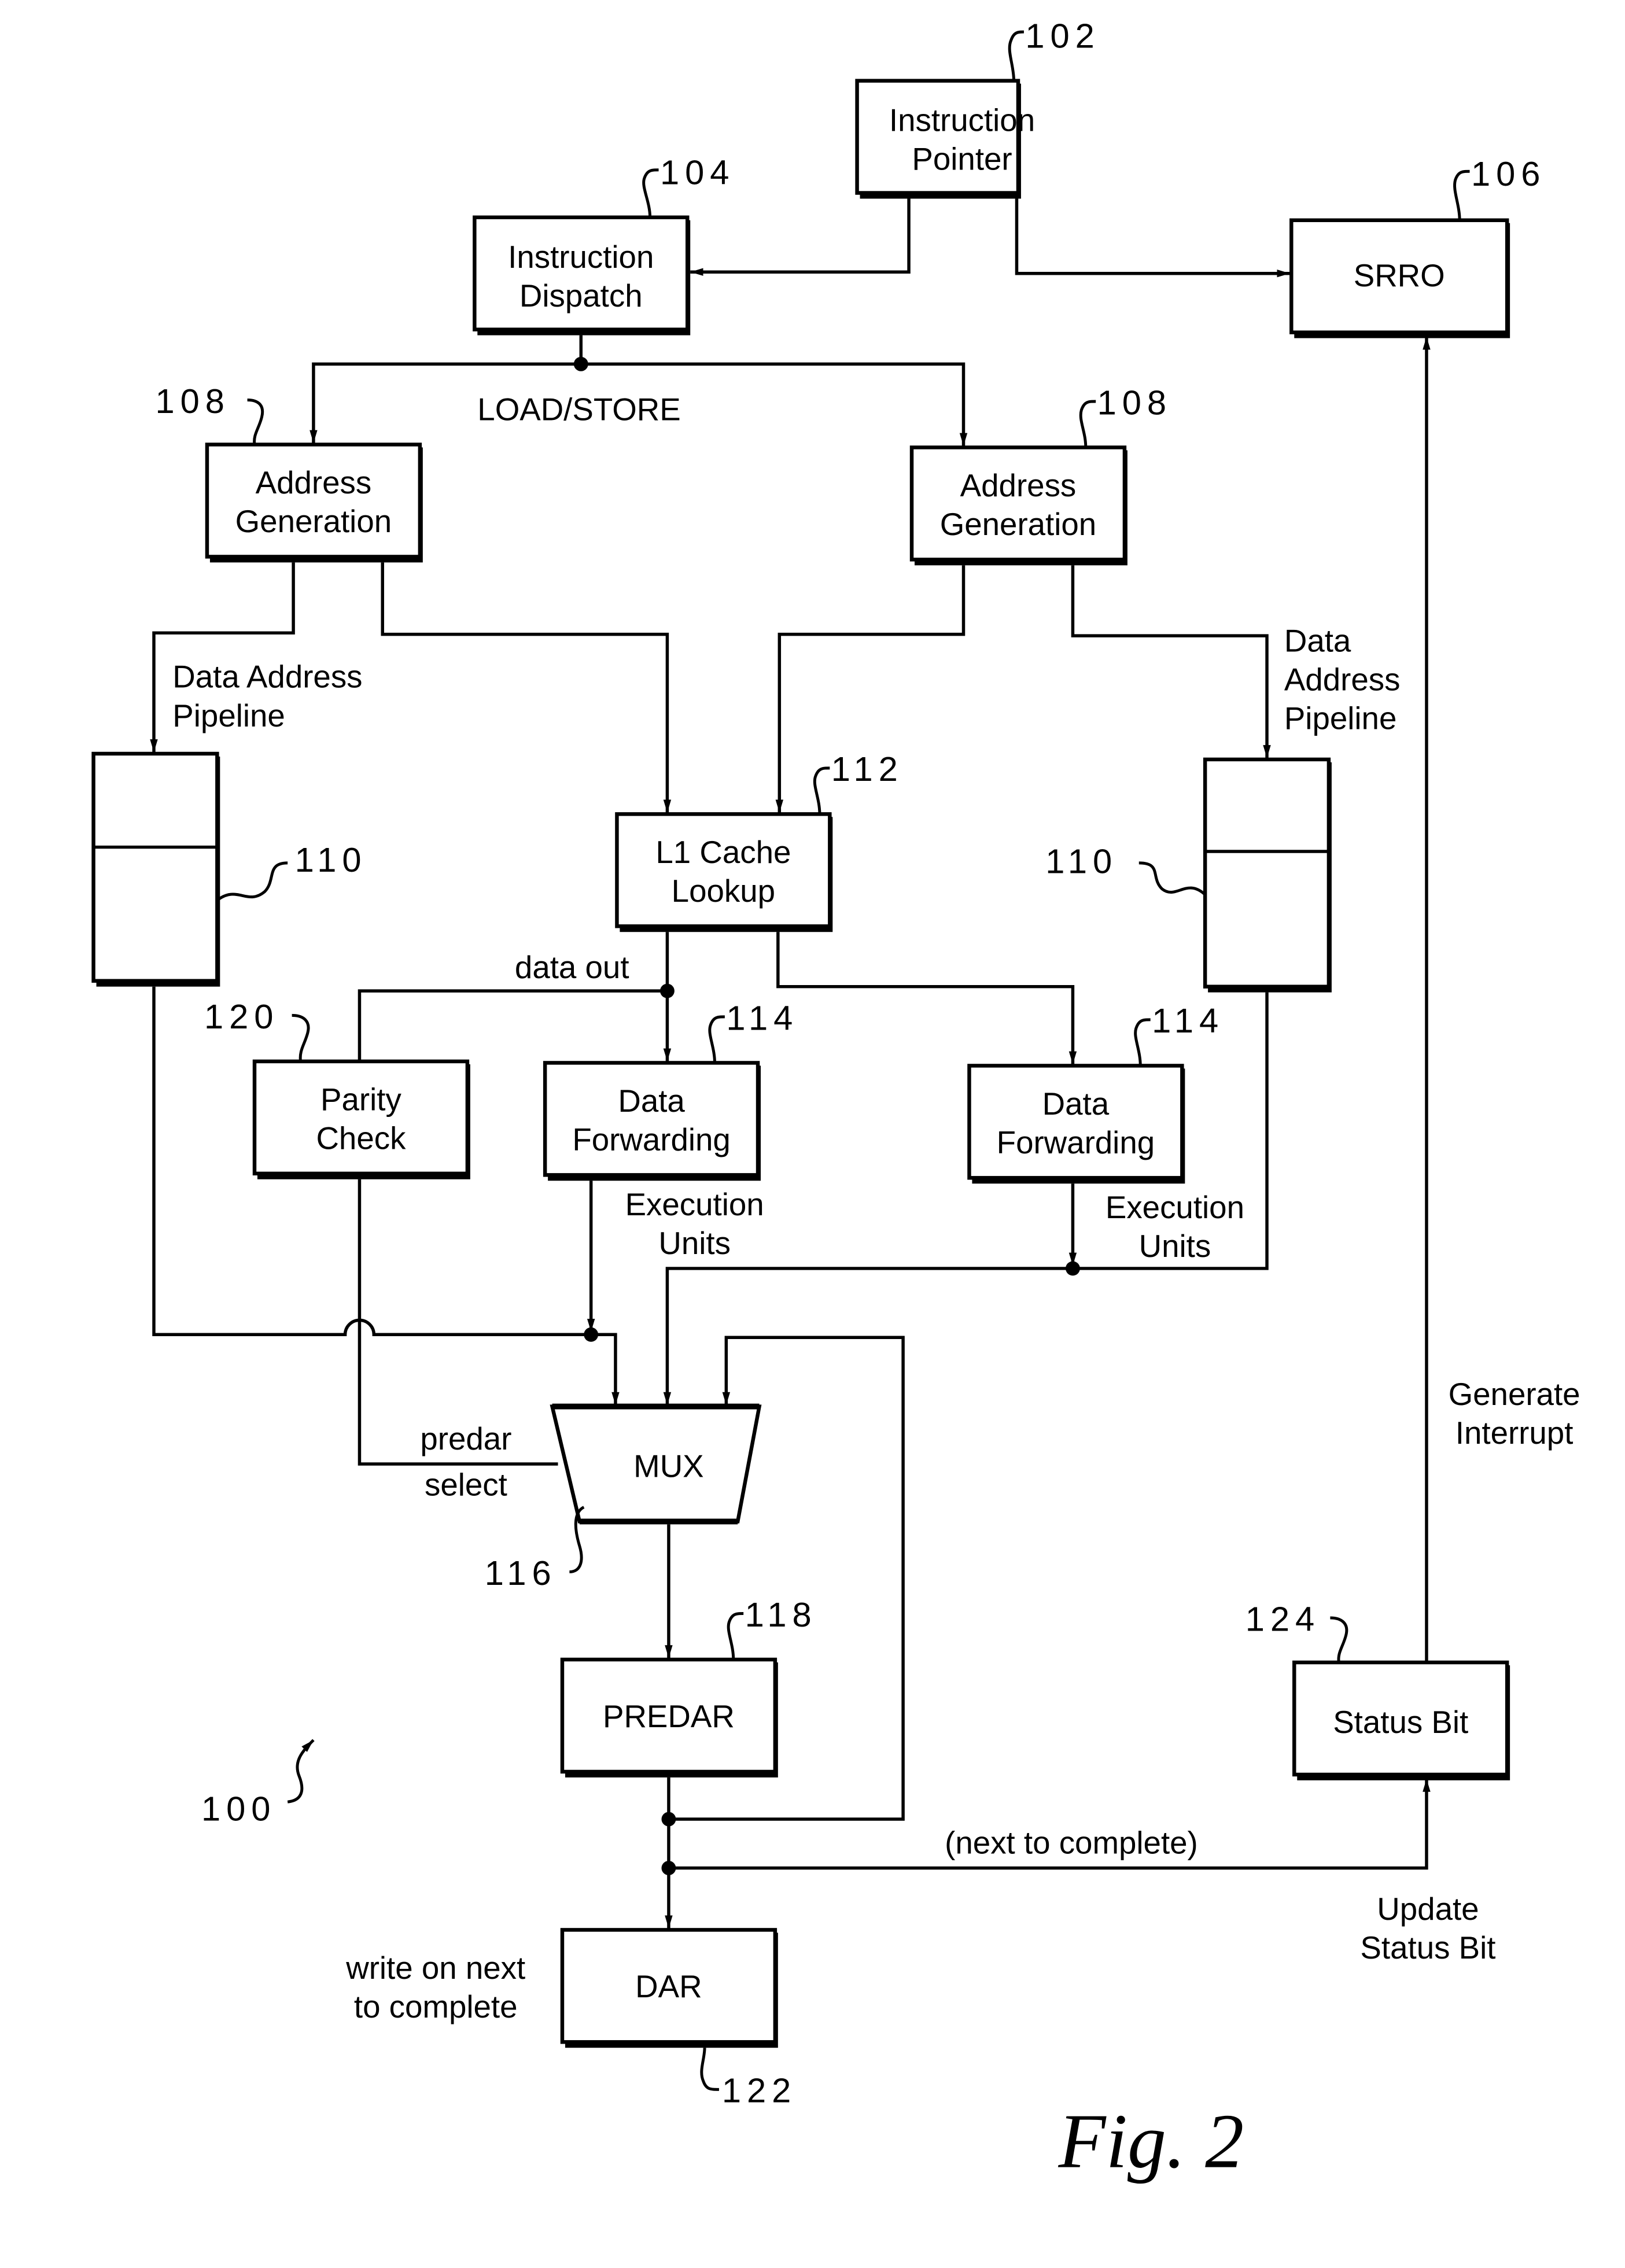 This screenshot has width=1625, height=2268. I want to click on ref-label-116: 116, so click(521, 1573).